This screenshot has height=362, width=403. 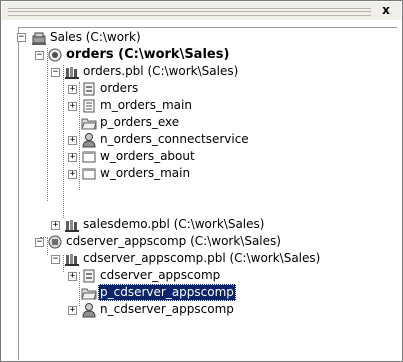 I want to click on expander-n-orders-connectservice: +, so click(x=72, y=140).